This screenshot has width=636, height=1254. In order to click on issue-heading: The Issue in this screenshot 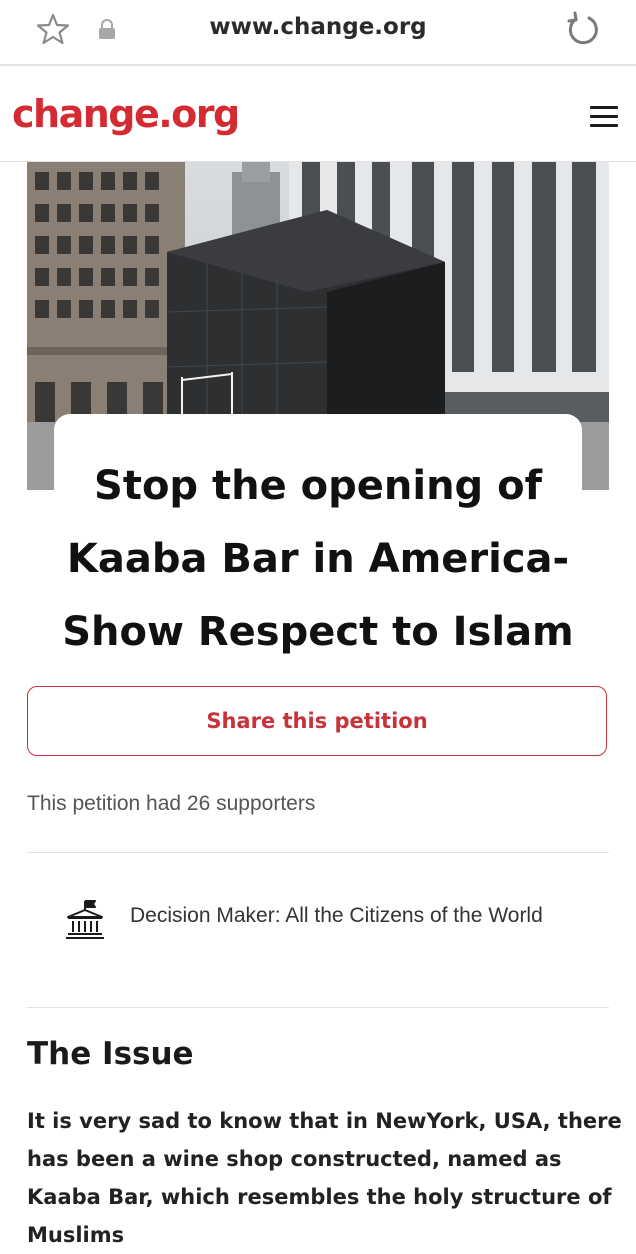, I will do `click(110, 1054)`.